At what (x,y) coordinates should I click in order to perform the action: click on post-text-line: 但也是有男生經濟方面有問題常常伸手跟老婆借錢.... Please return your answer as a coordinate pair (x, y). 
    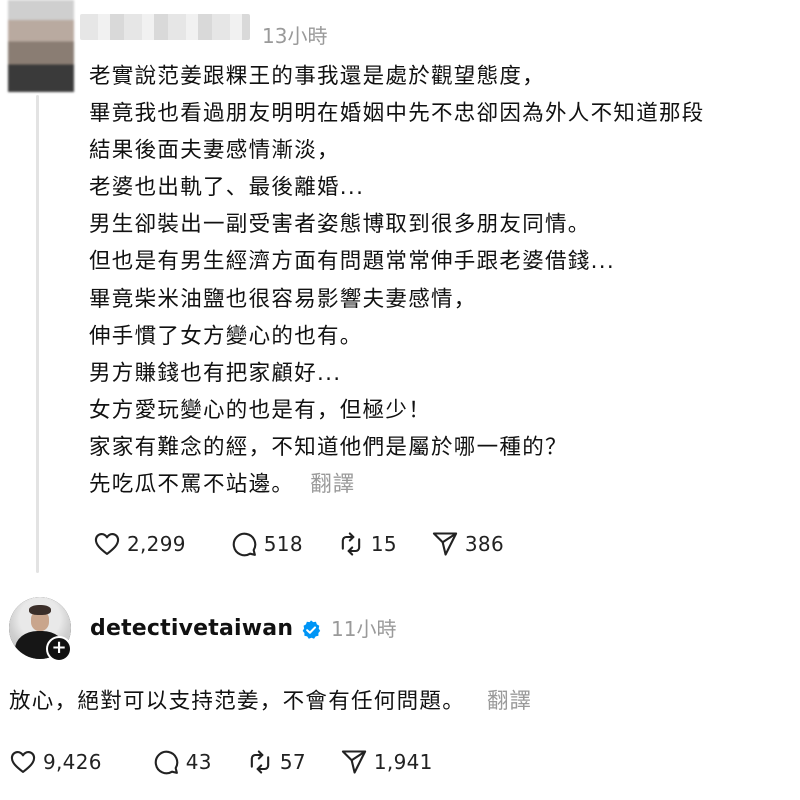
    Looking at the image, I should click on (352, 262).